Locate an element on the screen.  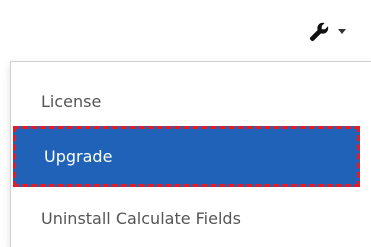
wrench-icon is located at coordinates (319, 31).